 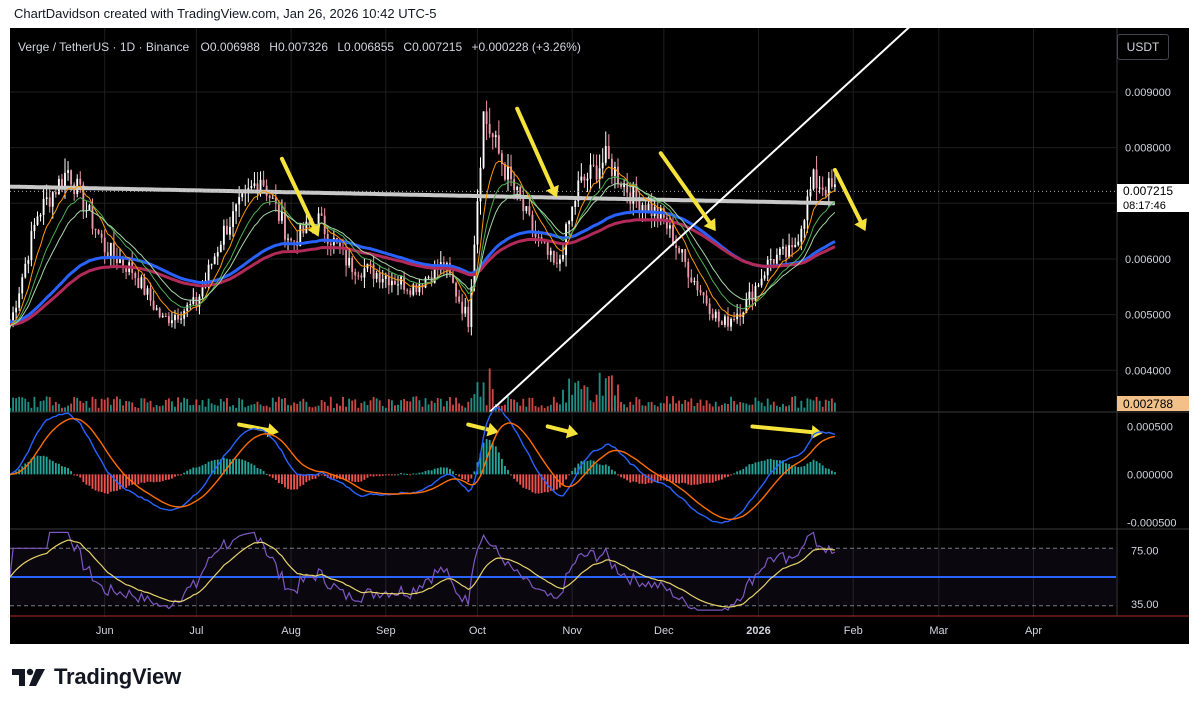 I want to click on macd-line, so click(x=422, y=465).